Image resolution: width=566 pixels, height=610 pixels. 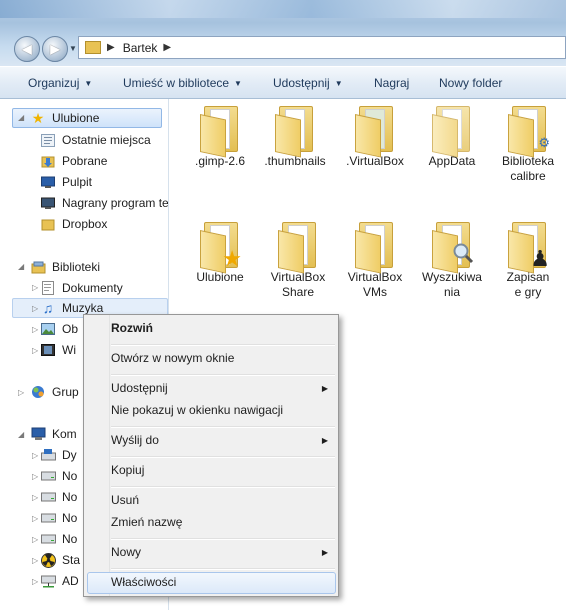 I want to click on nav-videos: Wi, so click(x=58, y=350).